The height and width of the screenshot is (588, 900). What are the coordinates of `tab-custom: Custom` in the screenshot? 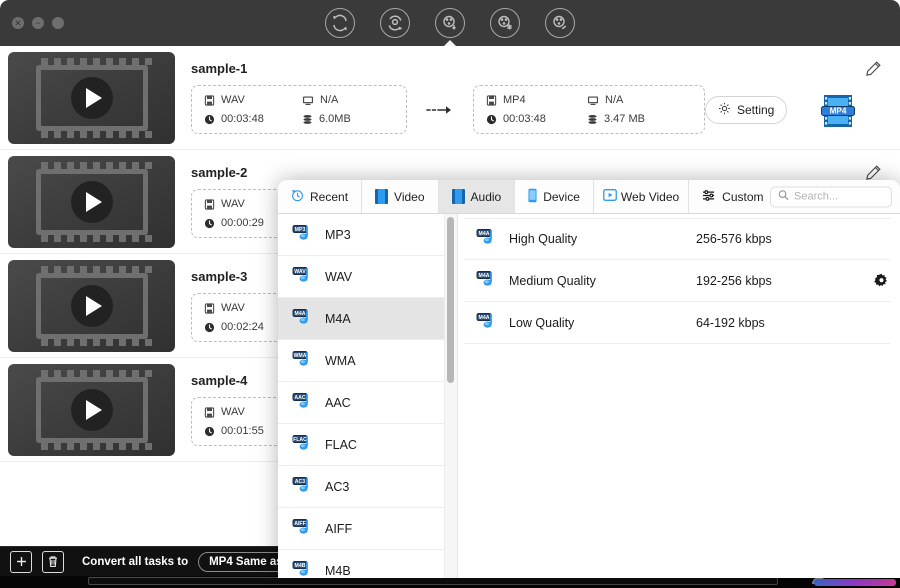 It's located at (733, 196).